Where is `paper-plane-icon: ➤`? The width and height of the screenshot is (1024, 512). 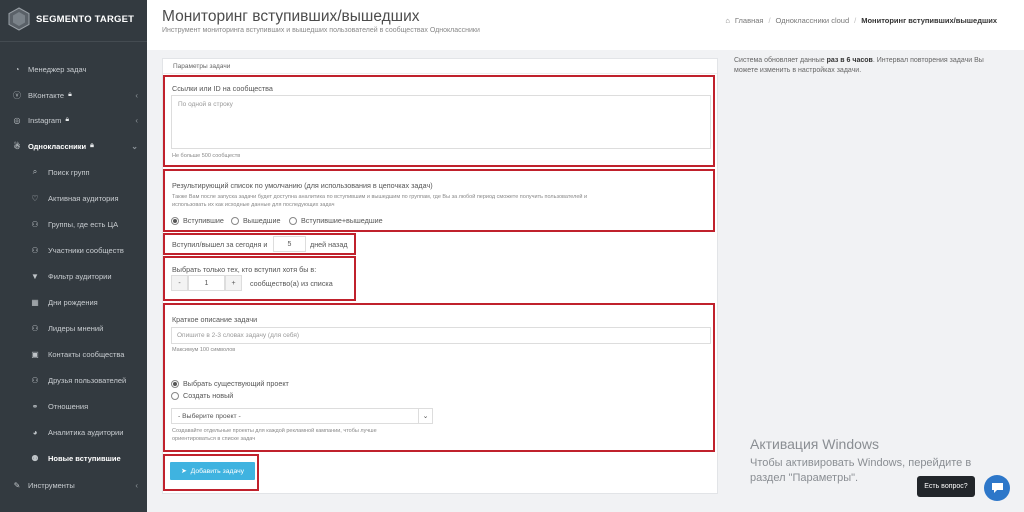
paper-plane-icon: ➤ is located at coordinates (183, 471).